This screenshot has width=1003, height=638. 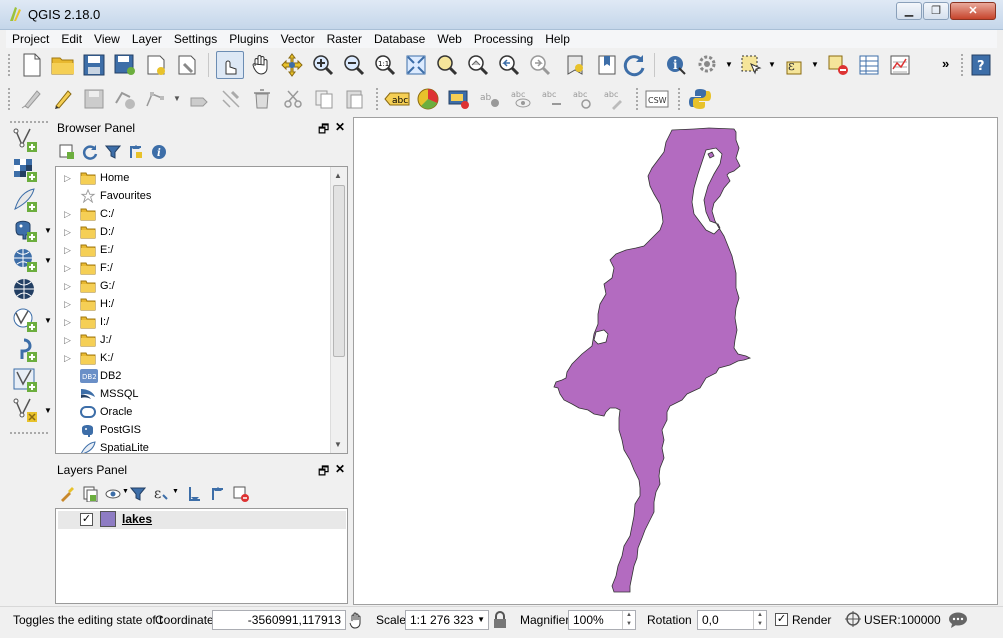 I want to click on add-group-icon, so click(x=90, y=494).